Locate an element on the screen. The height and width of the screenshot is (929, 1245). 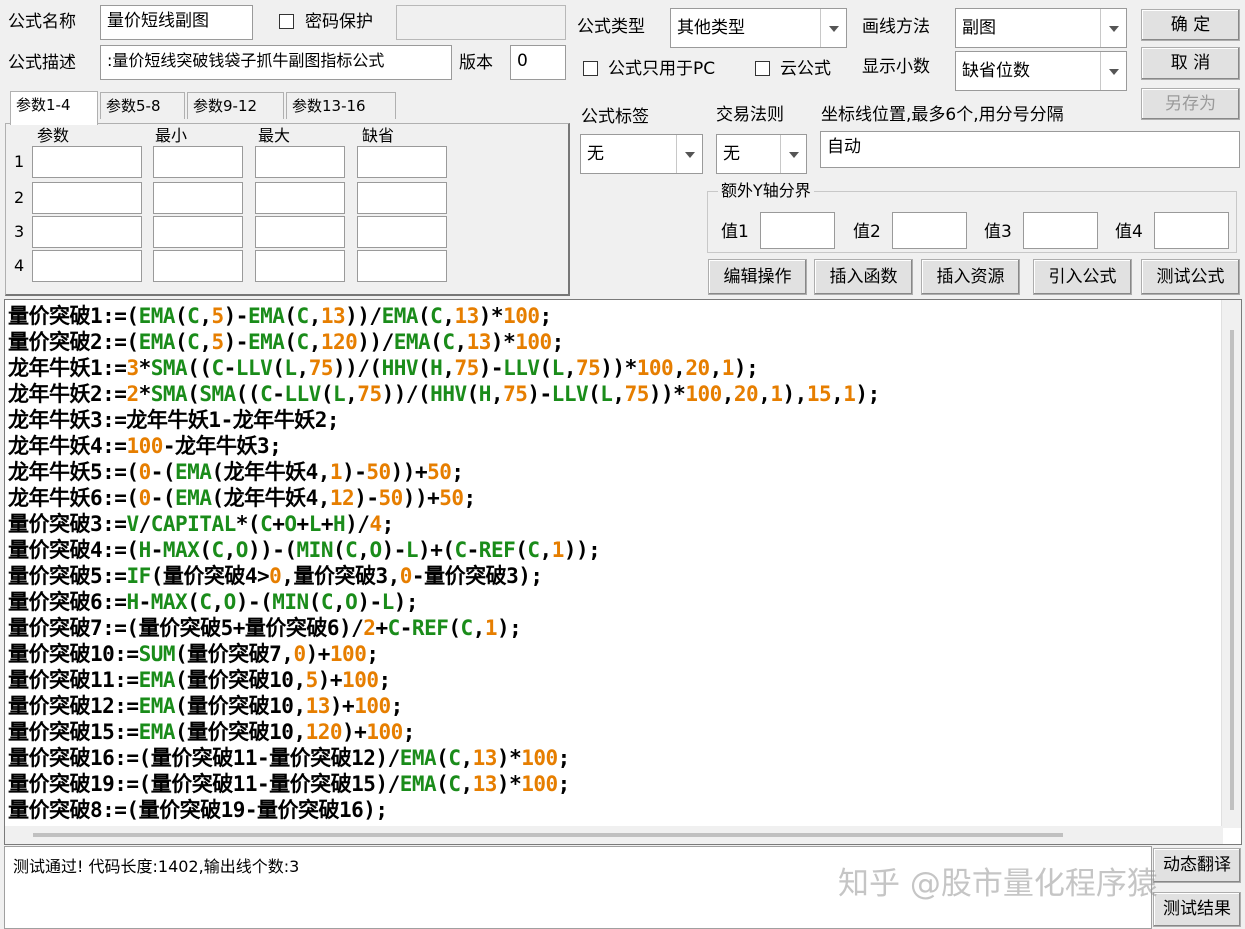
cancel-button: 取 消 is located at coordinates (1190, 63).